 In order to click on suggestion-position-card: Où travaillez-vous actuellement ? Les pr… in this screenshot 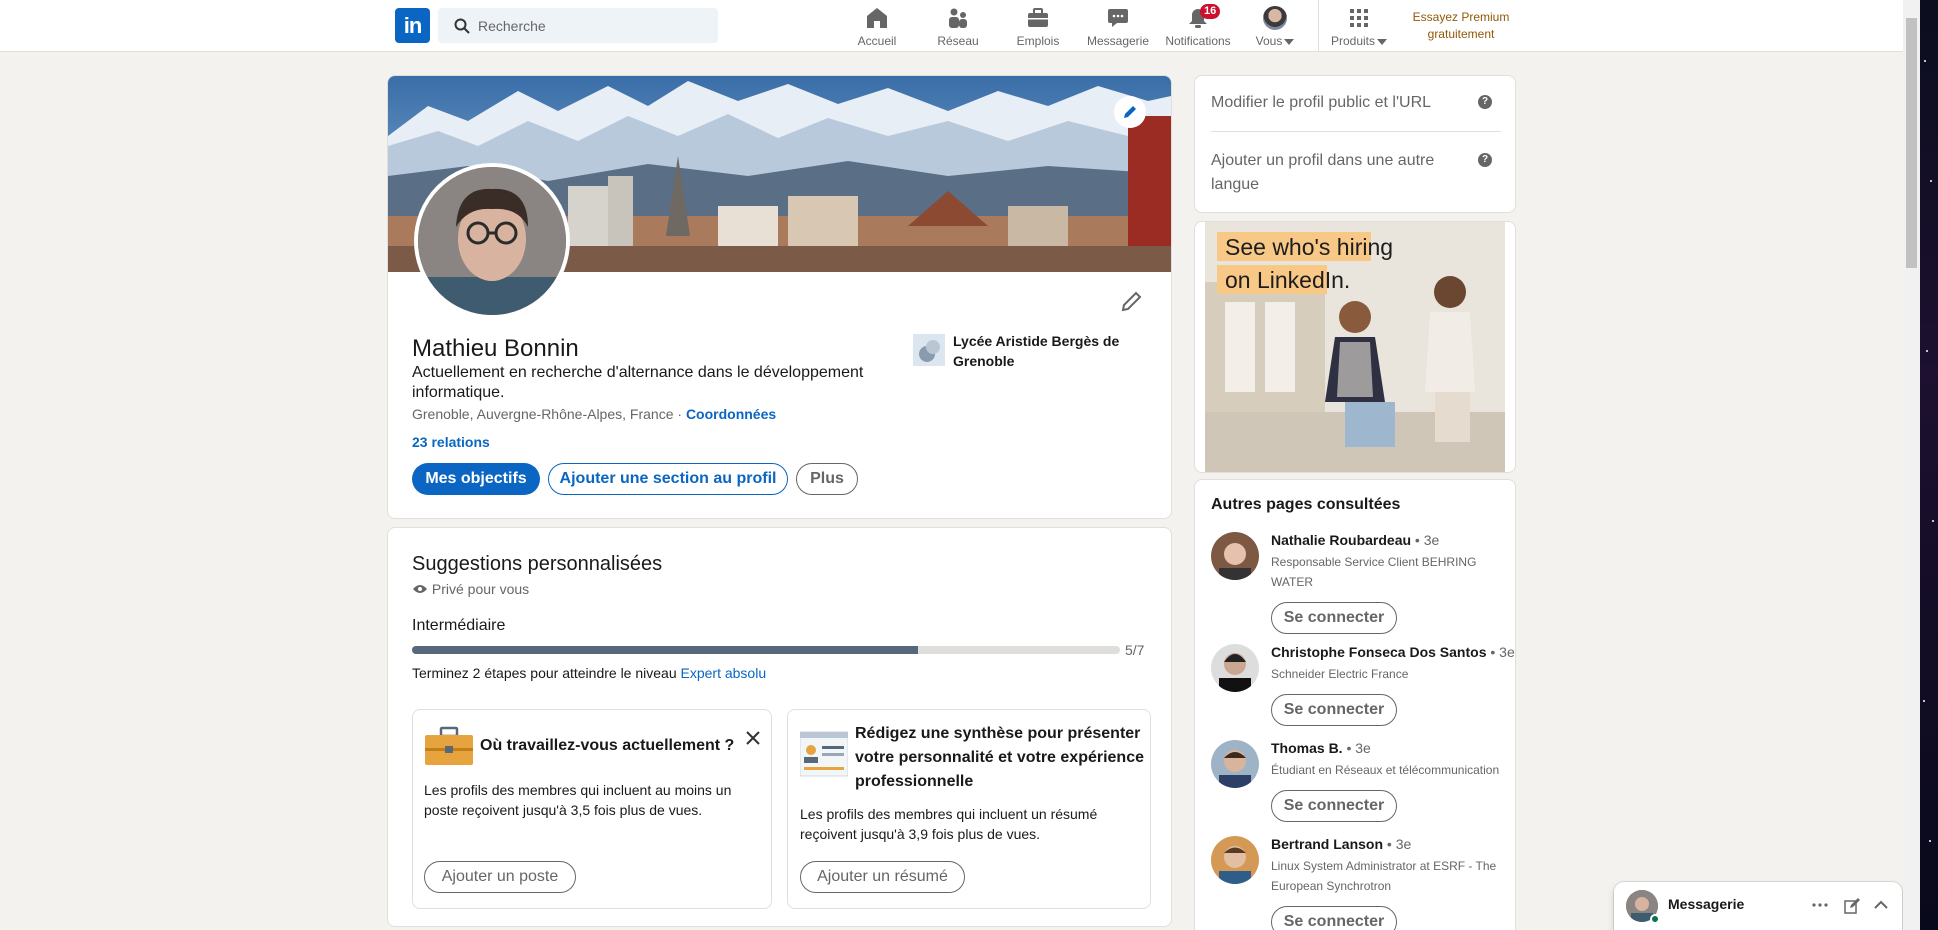, I will do `click(592, 809)`.